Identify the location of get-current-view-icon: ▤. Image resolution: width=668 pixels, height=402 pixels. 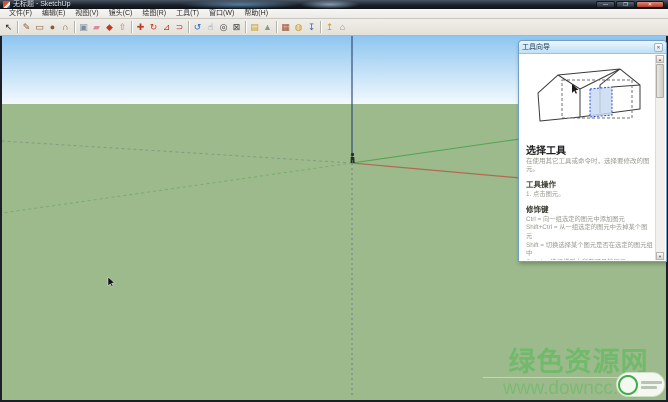
(255, 27).